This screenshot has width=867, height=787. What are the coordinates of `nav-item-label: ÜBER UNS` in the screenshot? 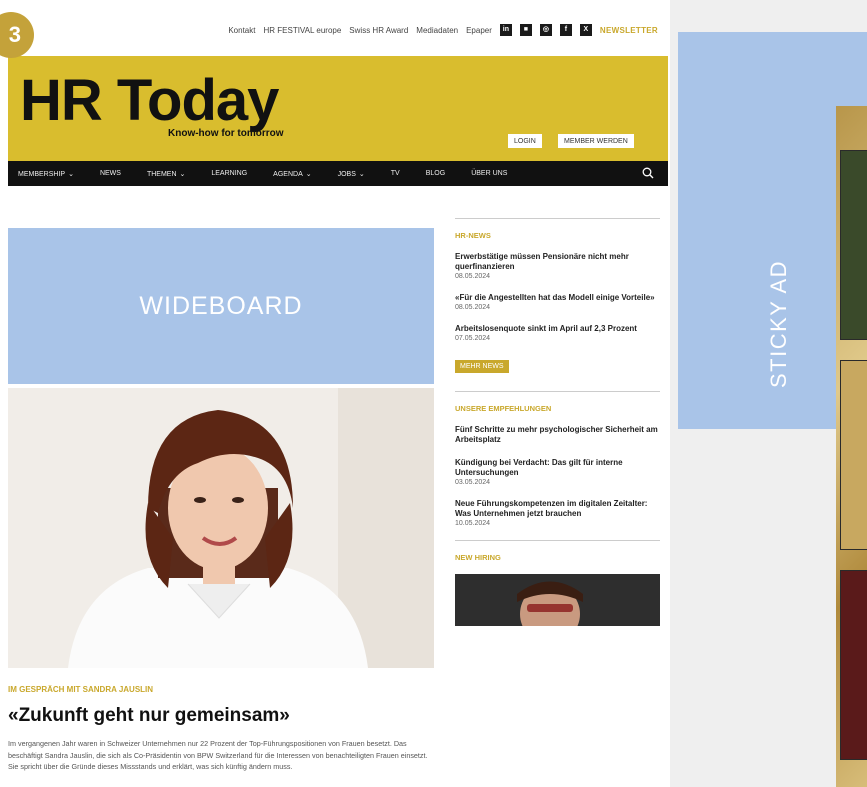 It's located at (489, 173).